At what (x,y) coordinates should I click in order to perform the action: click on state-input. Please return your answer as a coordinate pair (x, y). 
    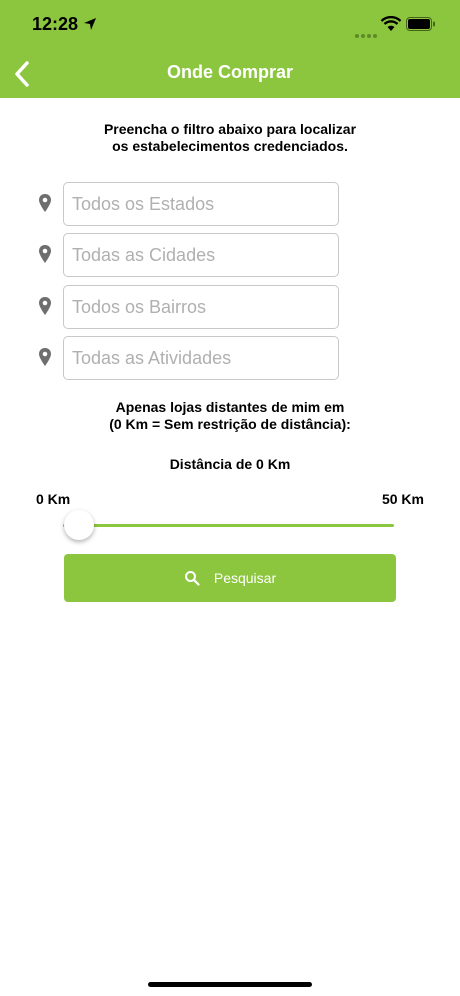
    Looking at the image, I should click on (201, 204).